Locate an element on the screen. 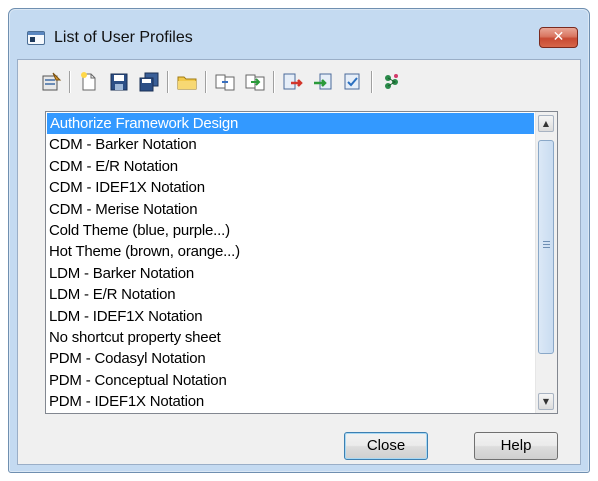 The image size is (598, 481). properties-button is located at coordinates (51, 82).